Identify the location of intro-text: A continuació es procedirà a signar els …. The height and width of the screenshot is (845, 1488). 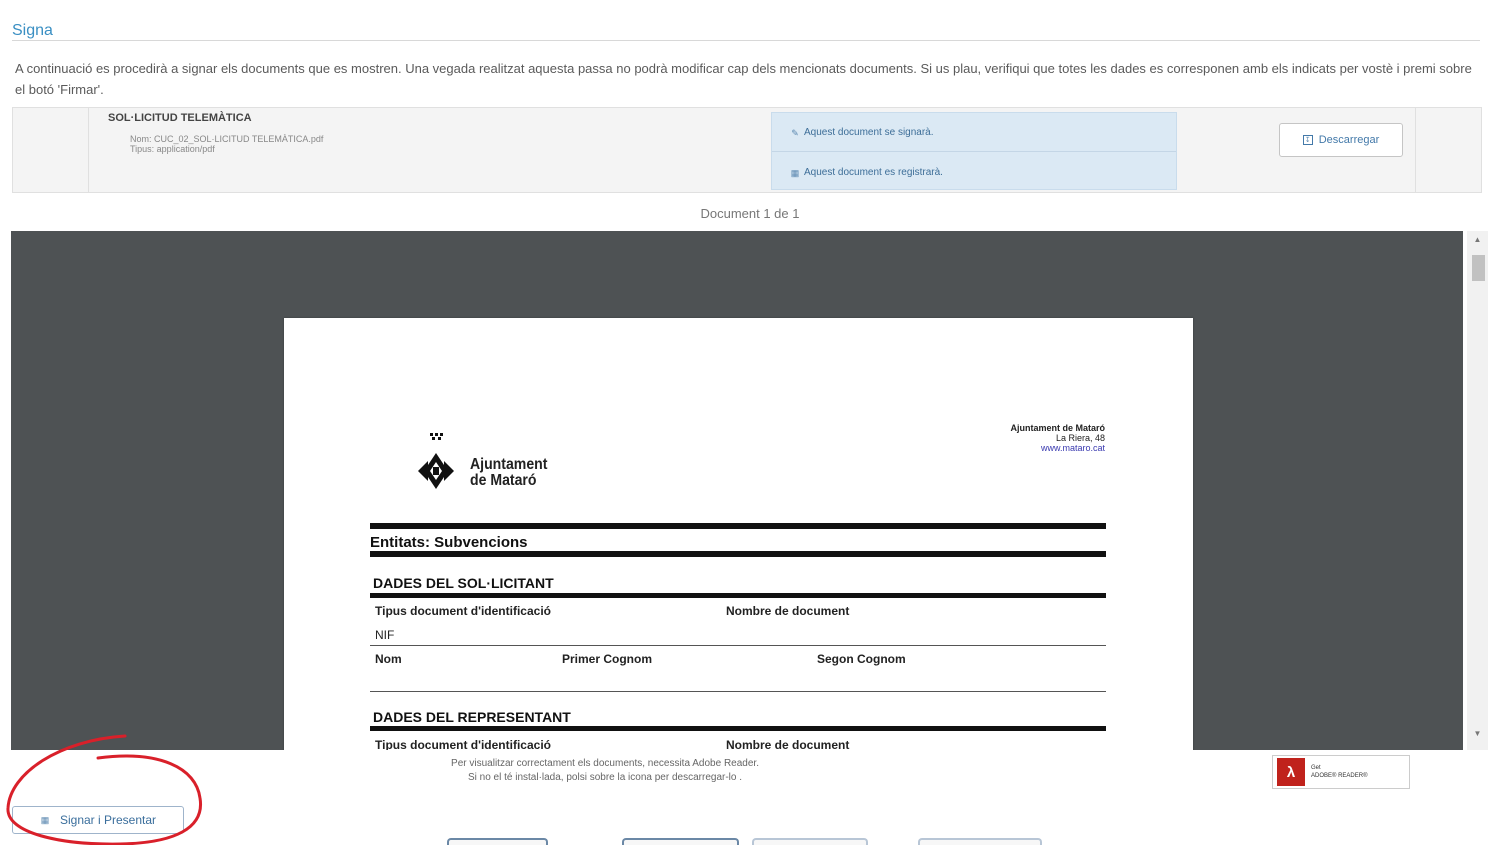
(743, 79).